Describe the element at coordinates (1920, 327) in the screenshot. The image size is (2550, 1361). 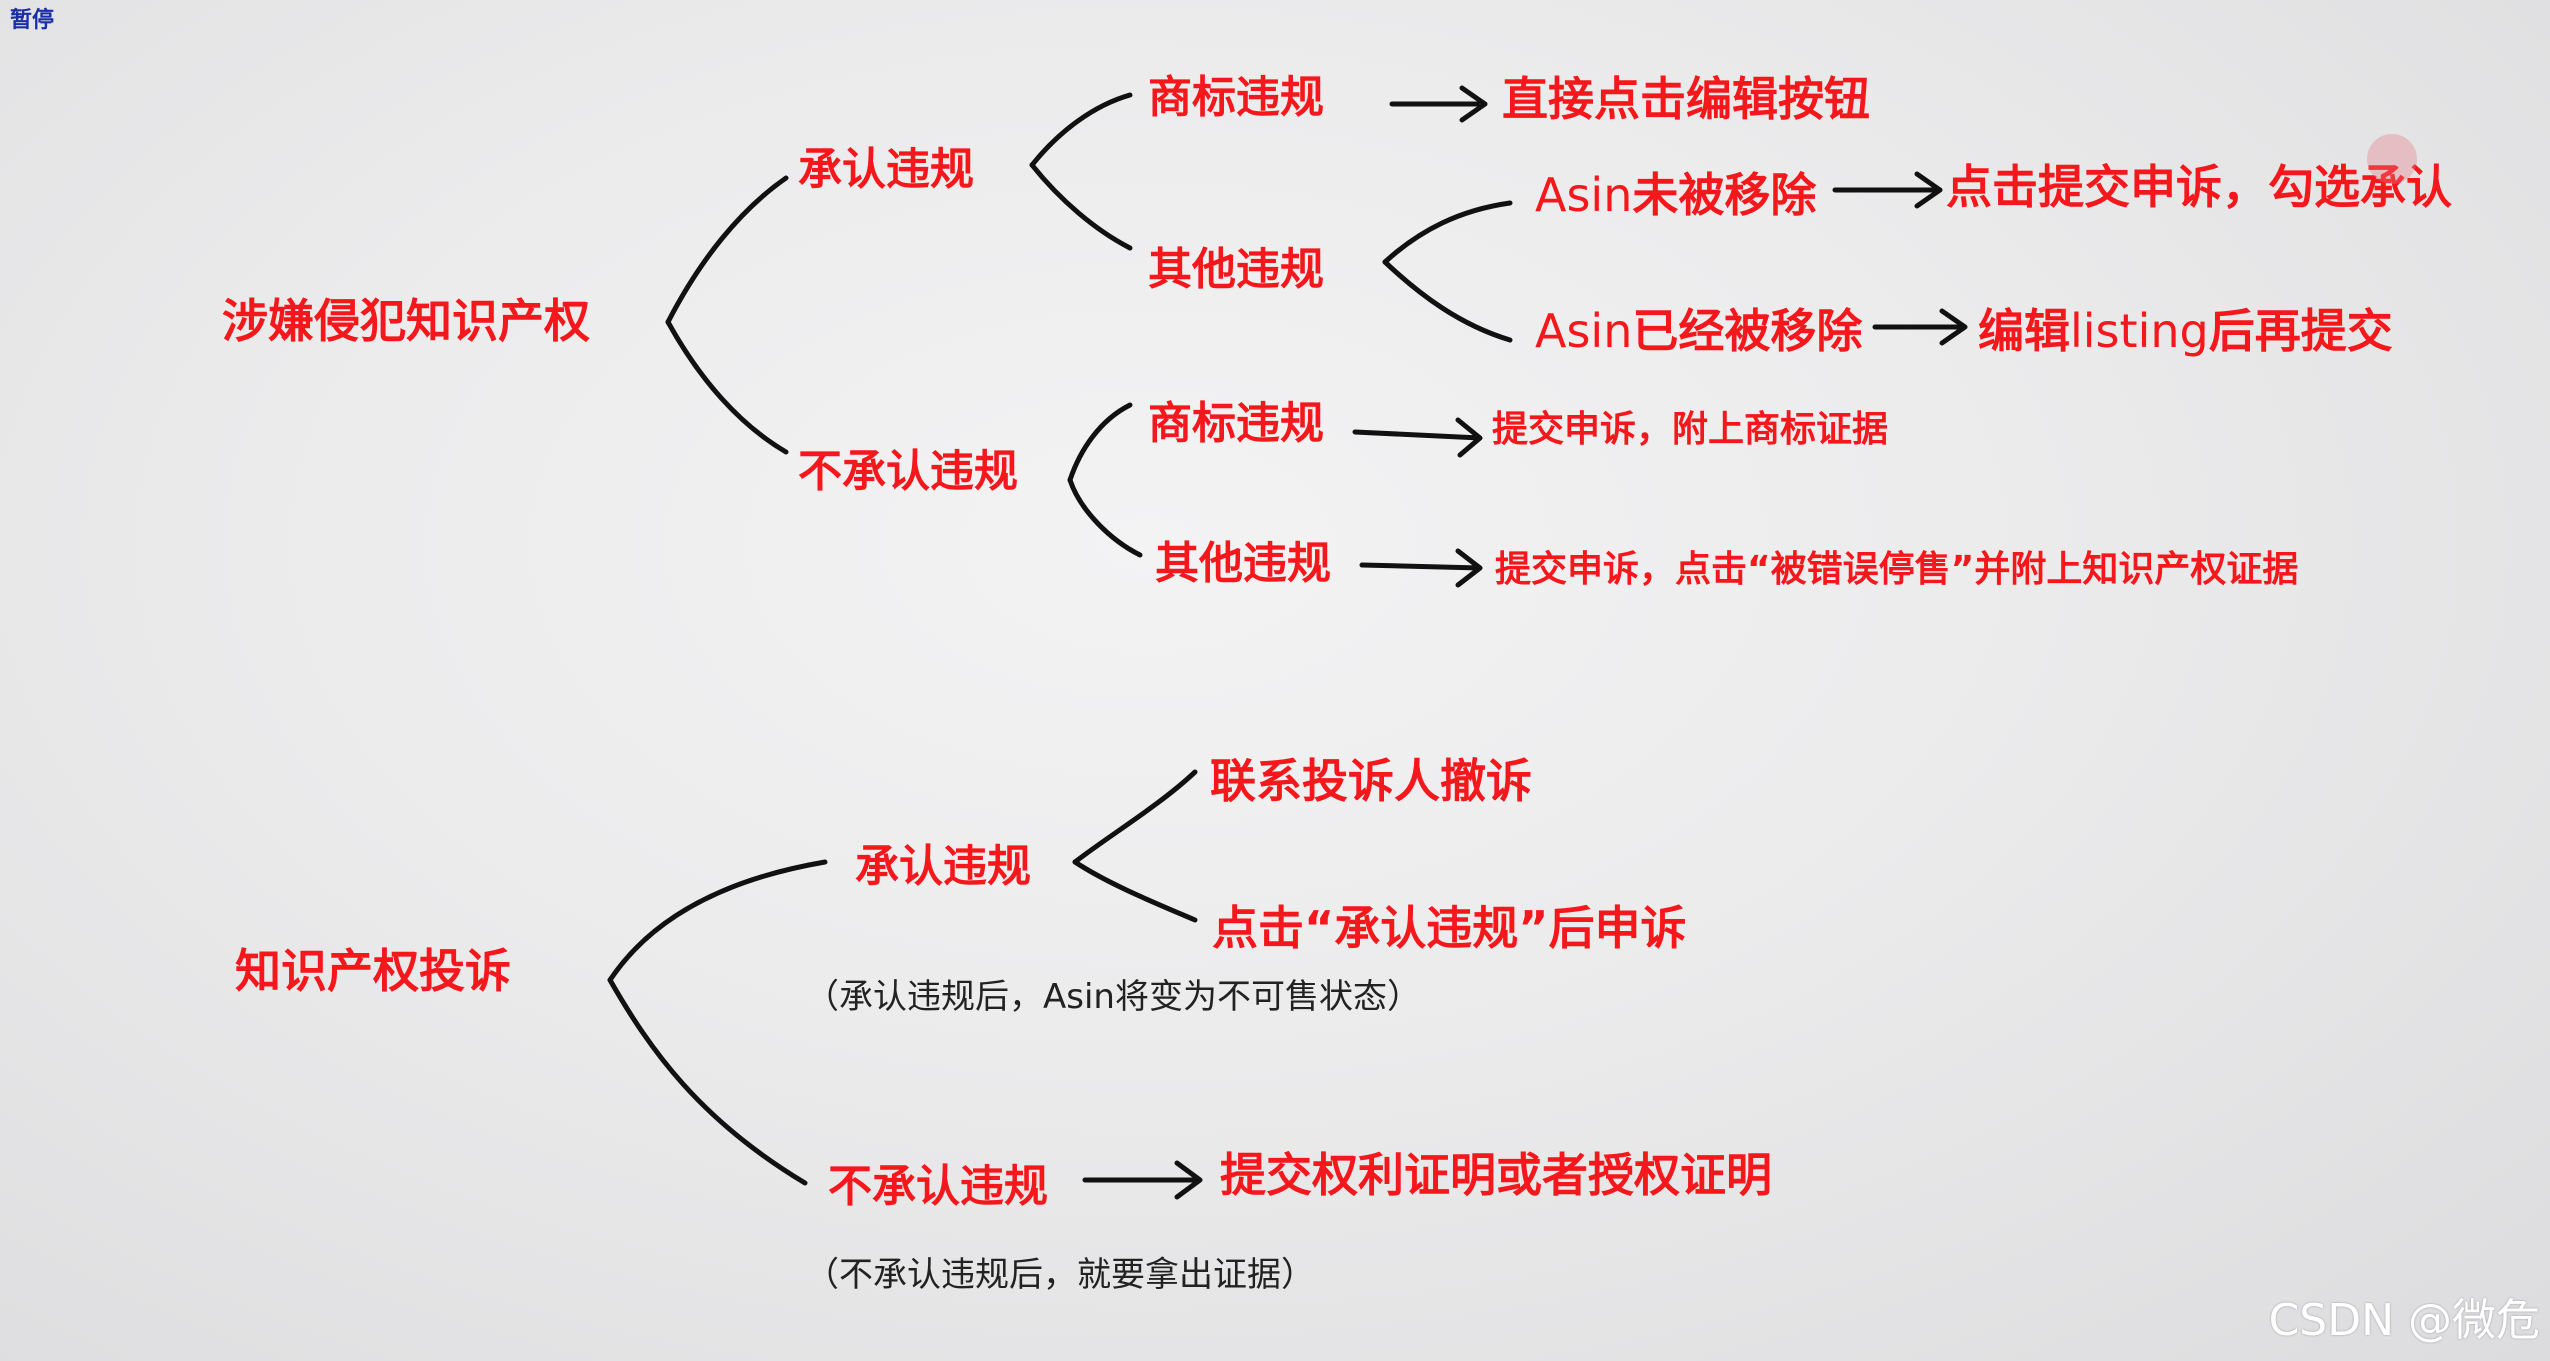
I see `arrow-removed-action` at that location.